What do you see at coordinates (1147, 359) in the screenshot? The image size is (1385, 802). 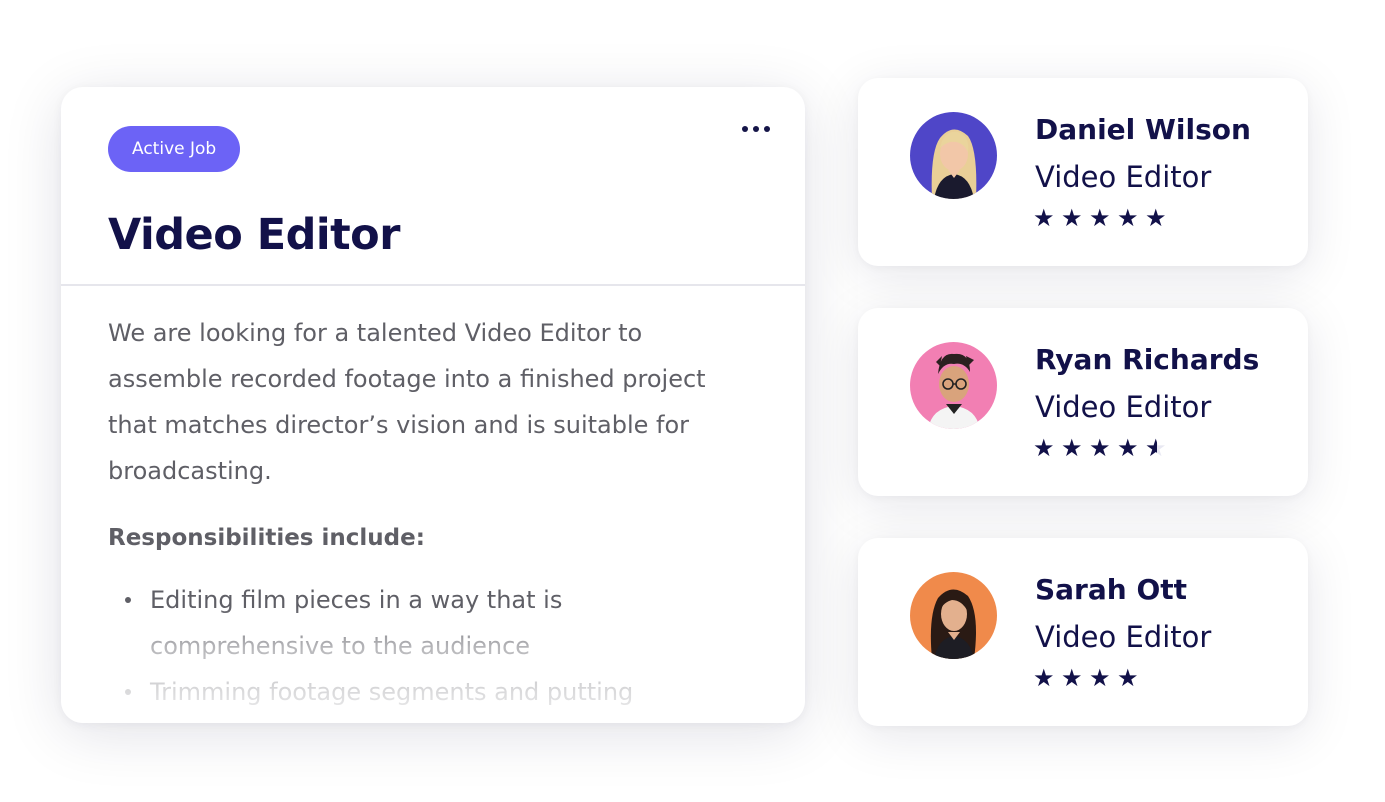 I see `candidate-name: Ryan Richards` at bounding box center [1147, 359].